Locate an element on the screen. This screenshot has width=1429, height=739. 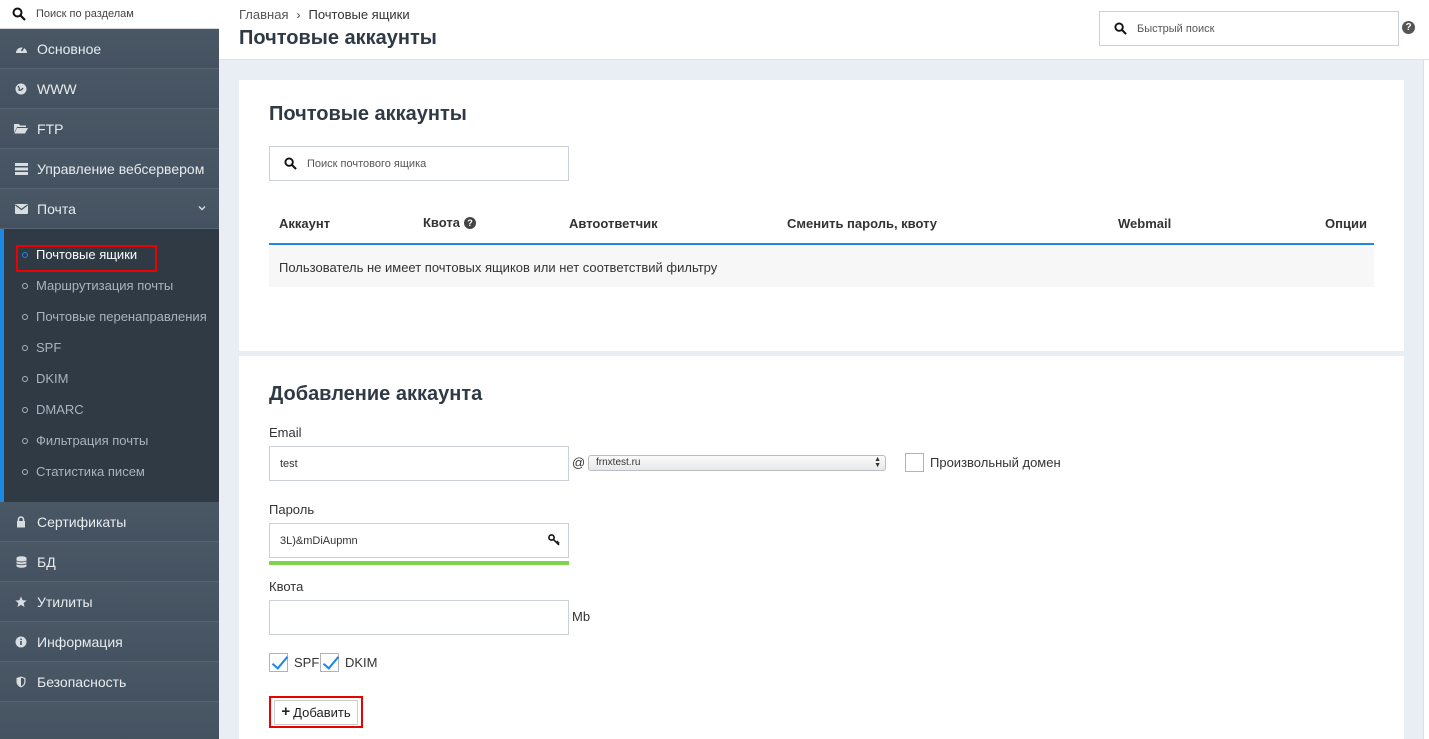
column-webmail: Webmail is located at coordinates (1144, 223).